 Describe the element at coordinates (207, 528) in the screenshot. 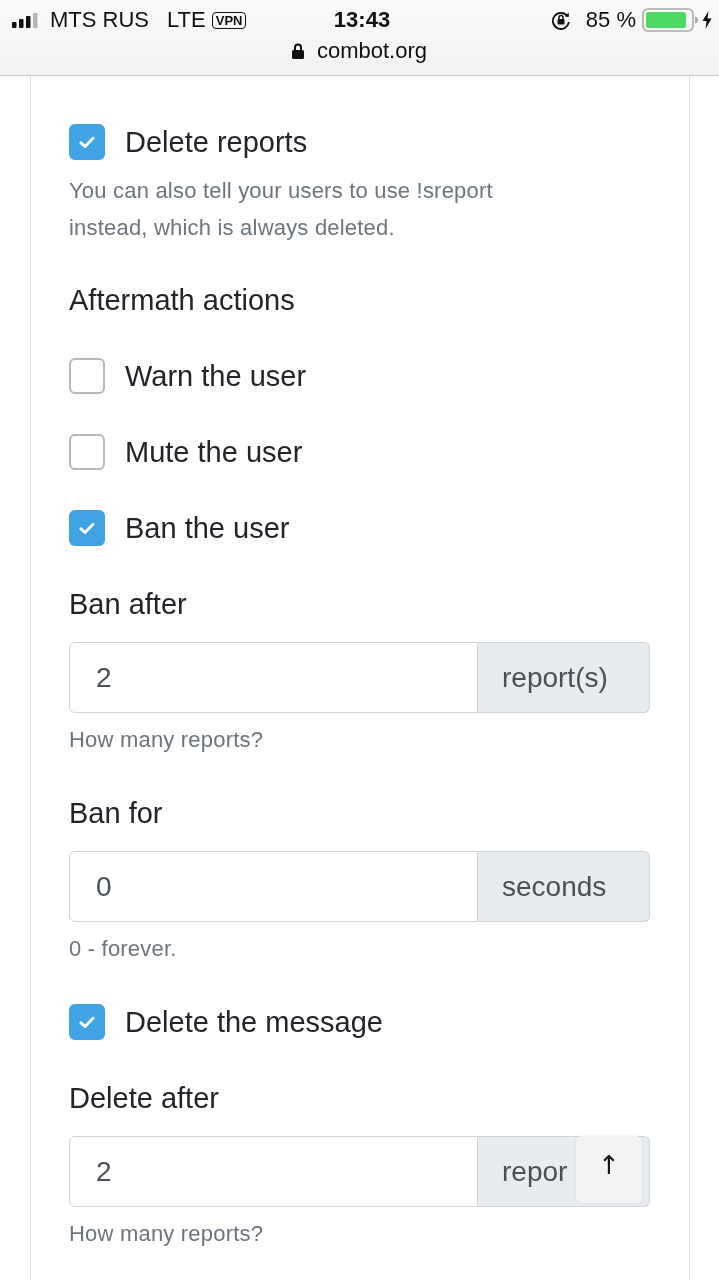

I see `checkbox-label: Ban the user` at that location.